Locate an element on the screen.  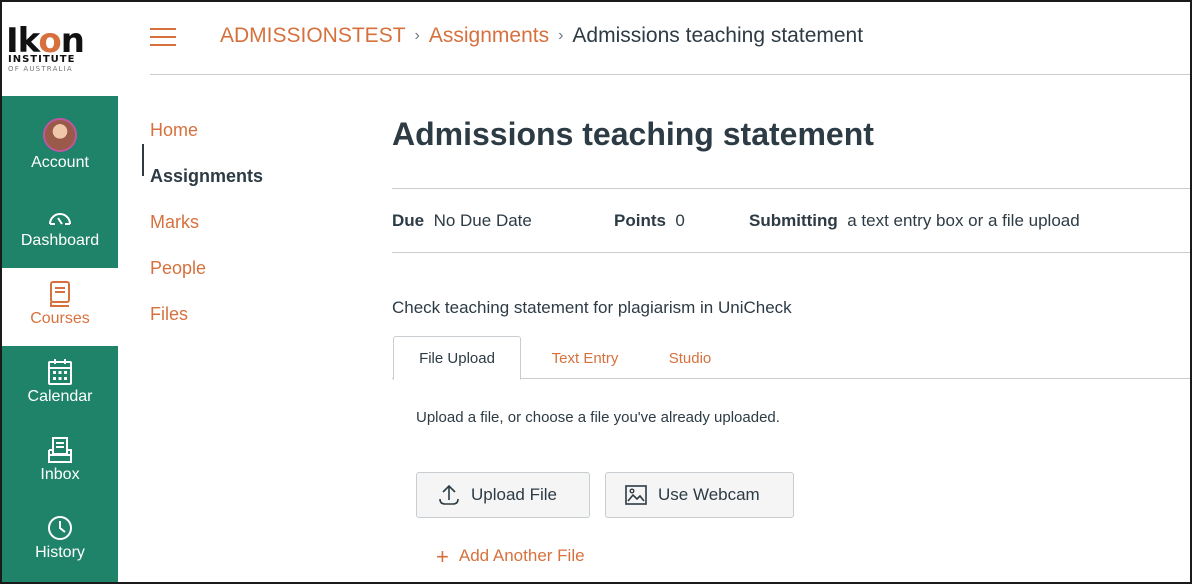
plus-icon: + is located at coordinates (442, 556).